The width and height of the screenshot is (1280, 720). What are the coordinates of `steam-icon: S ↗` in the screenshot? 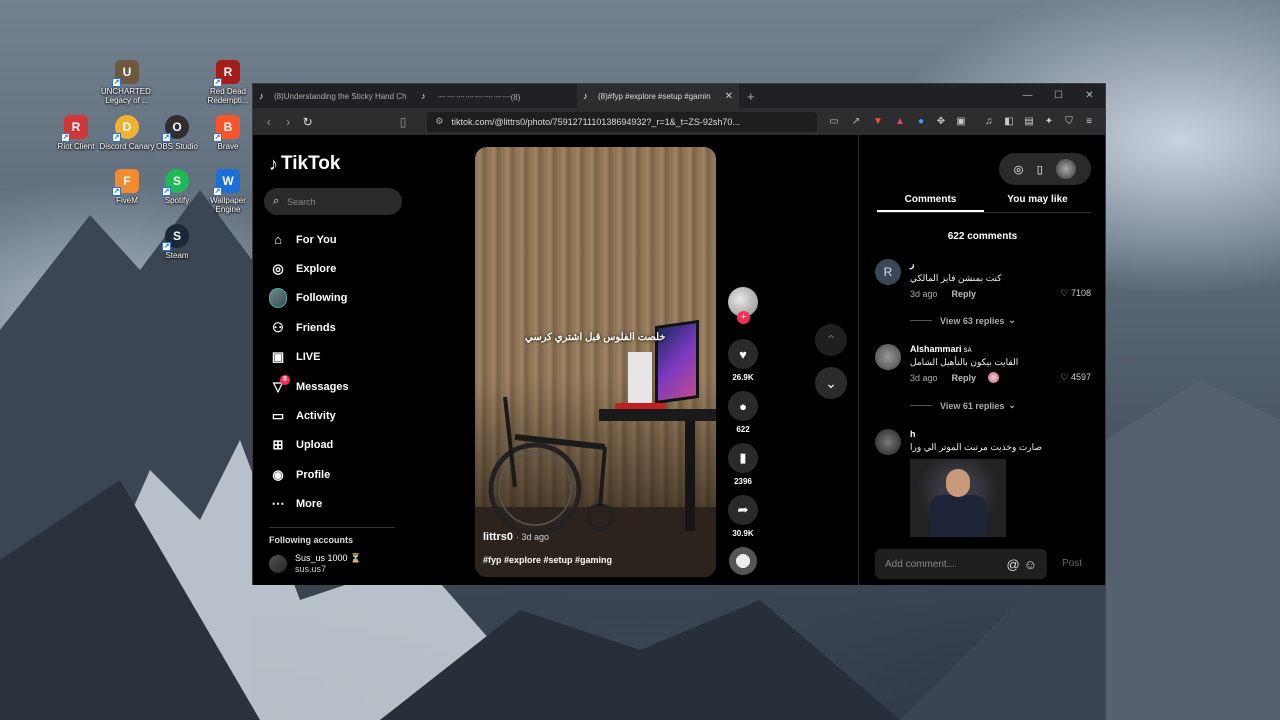 It's located at (175, 237).